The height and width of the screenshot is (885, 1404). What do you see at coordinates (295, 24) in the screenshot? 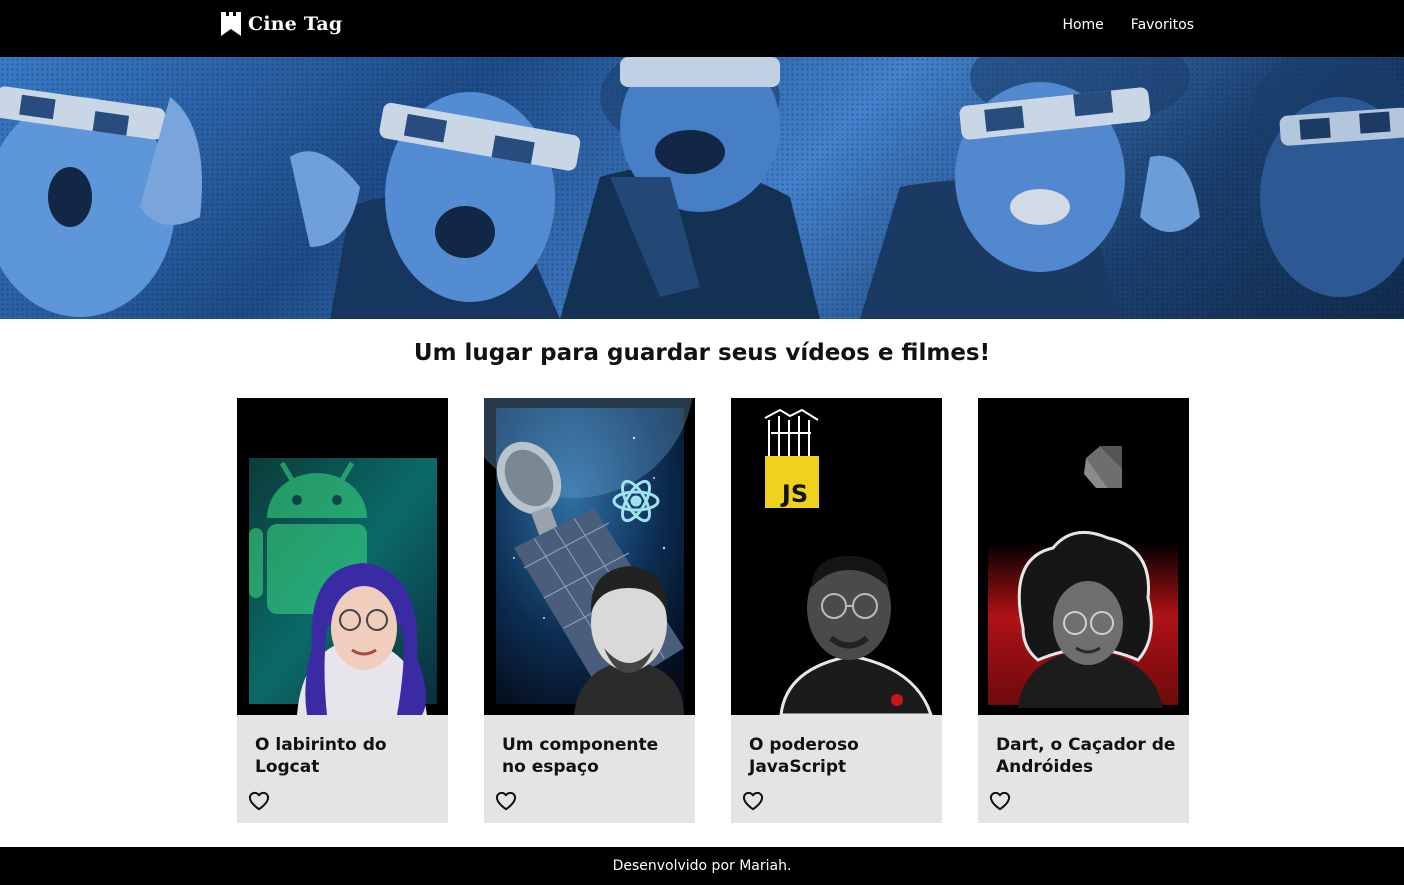
I see `logo-text: Cine Tag` at bounding box center [295, 24].